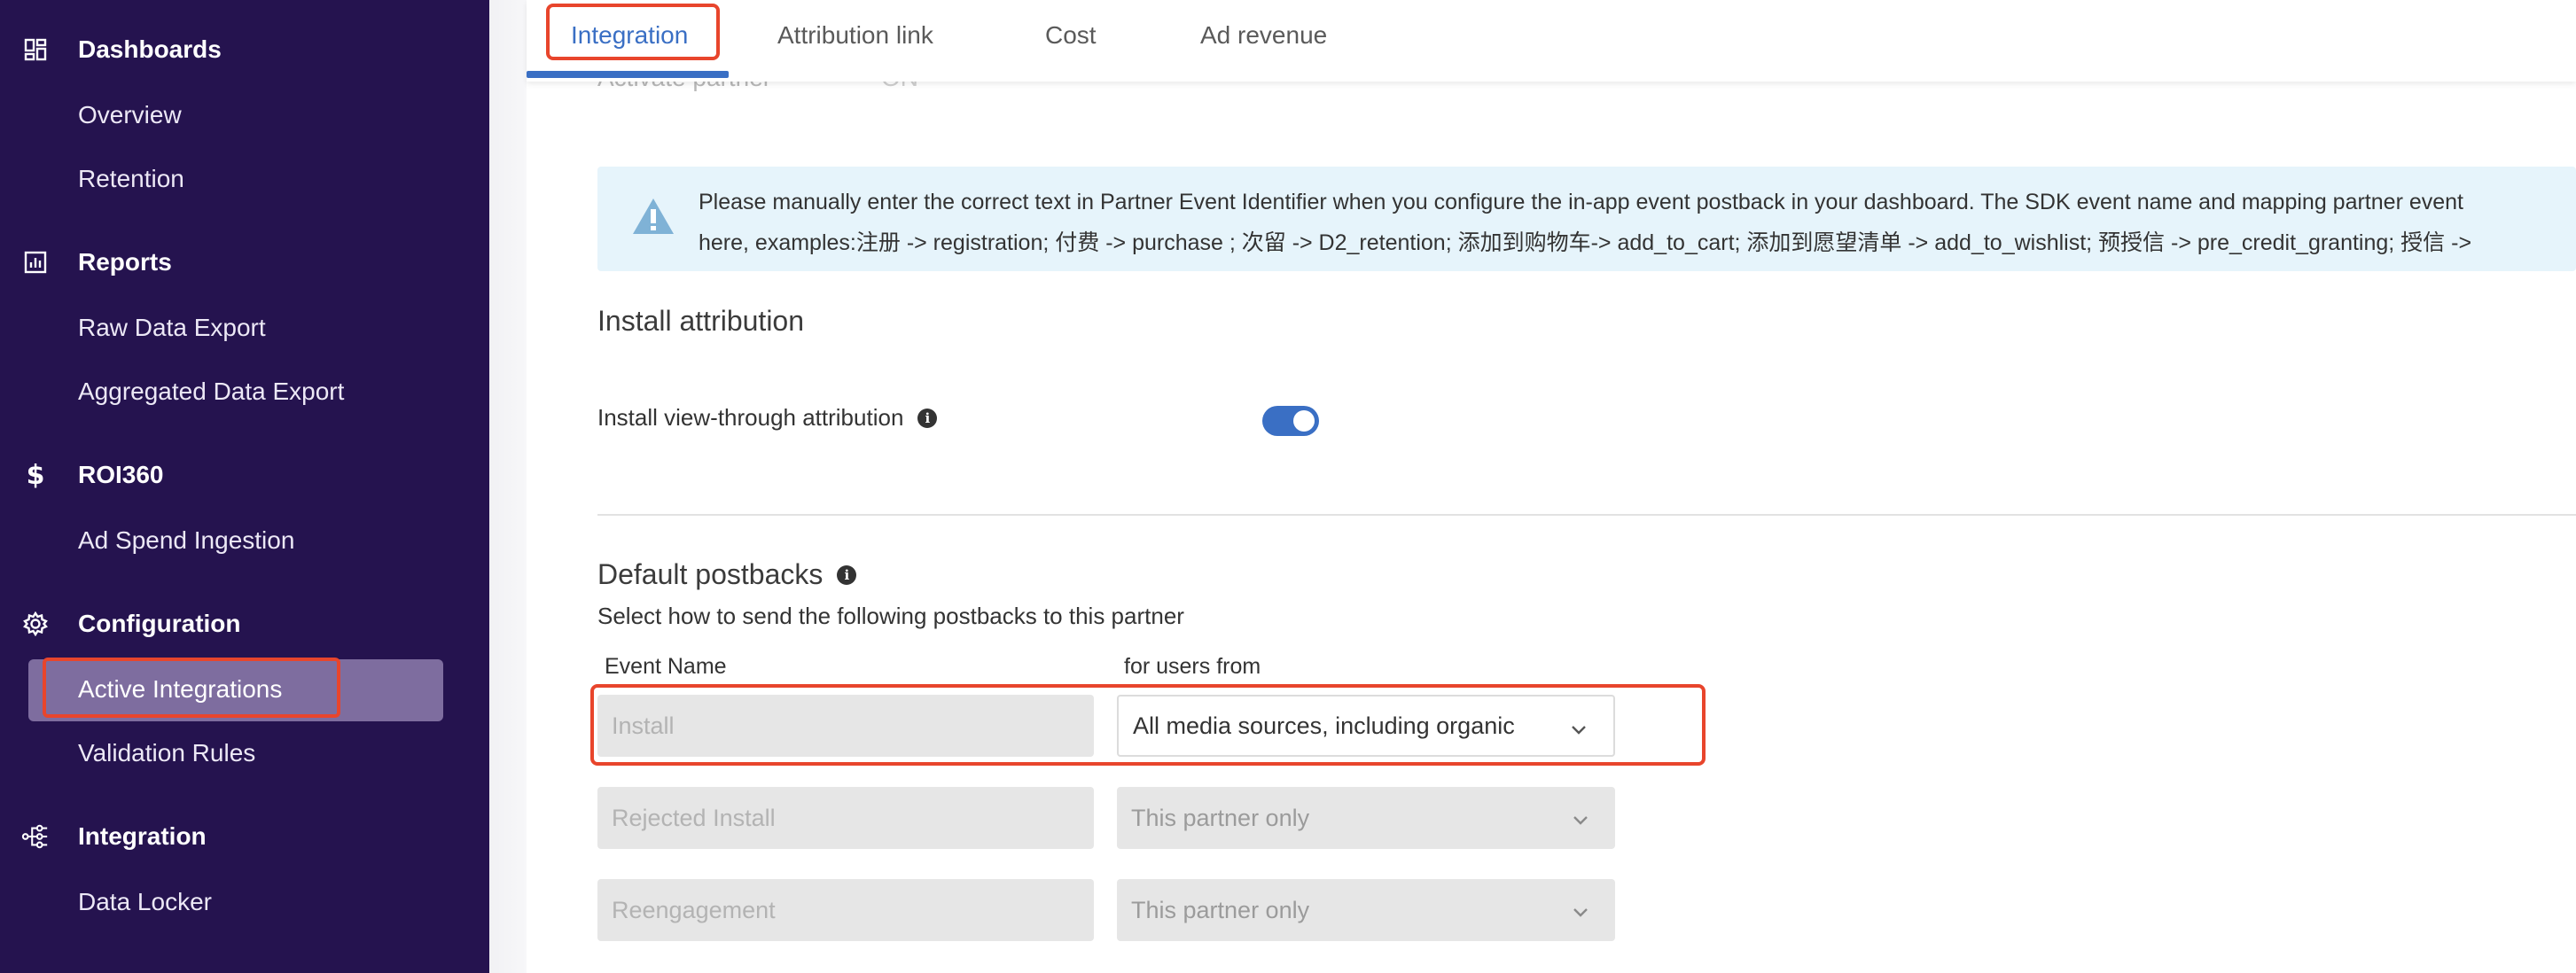  Describe the element at coordinates (130, 115) in the screenshot. I see `sidebar-item-overview: Overview` at that location.